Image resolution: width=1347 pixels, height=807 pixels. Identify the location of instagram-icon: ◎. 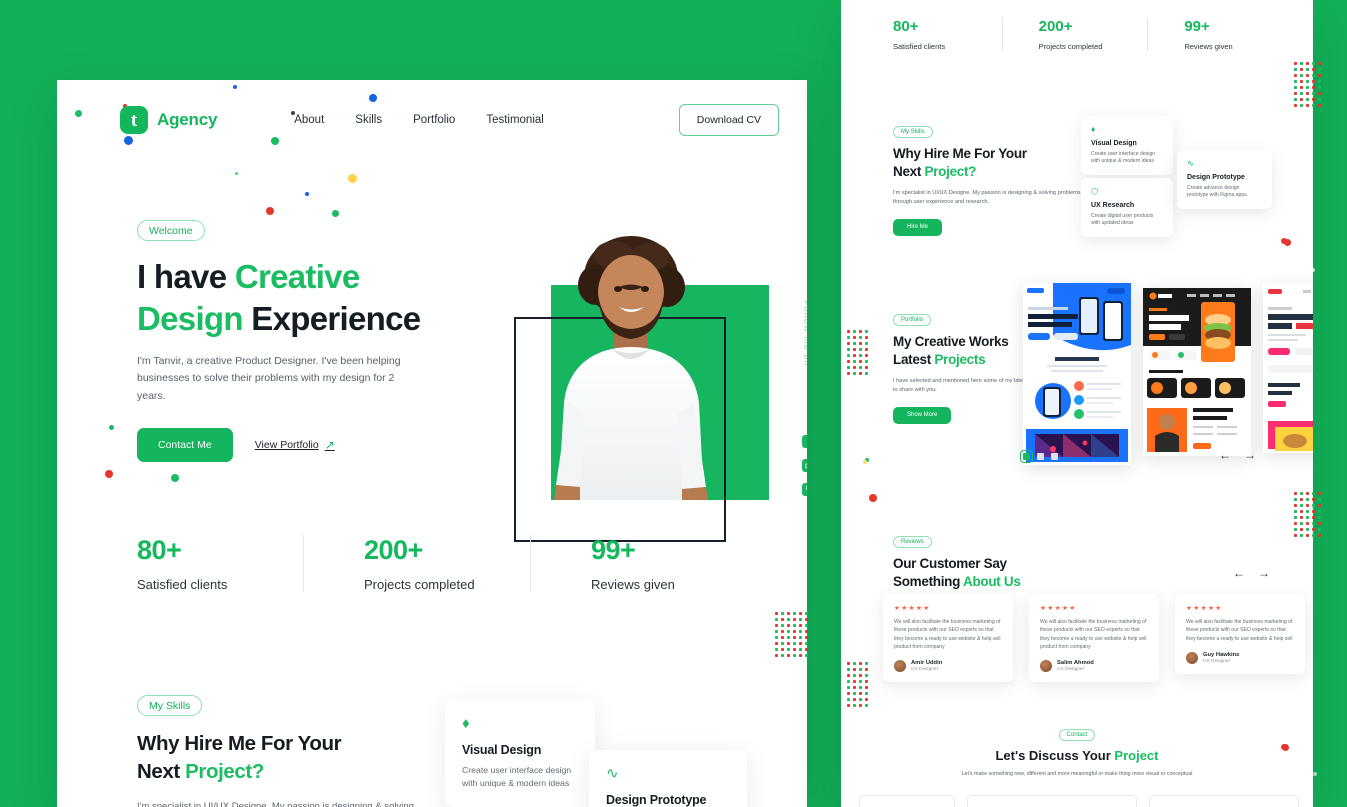
(804, 465).